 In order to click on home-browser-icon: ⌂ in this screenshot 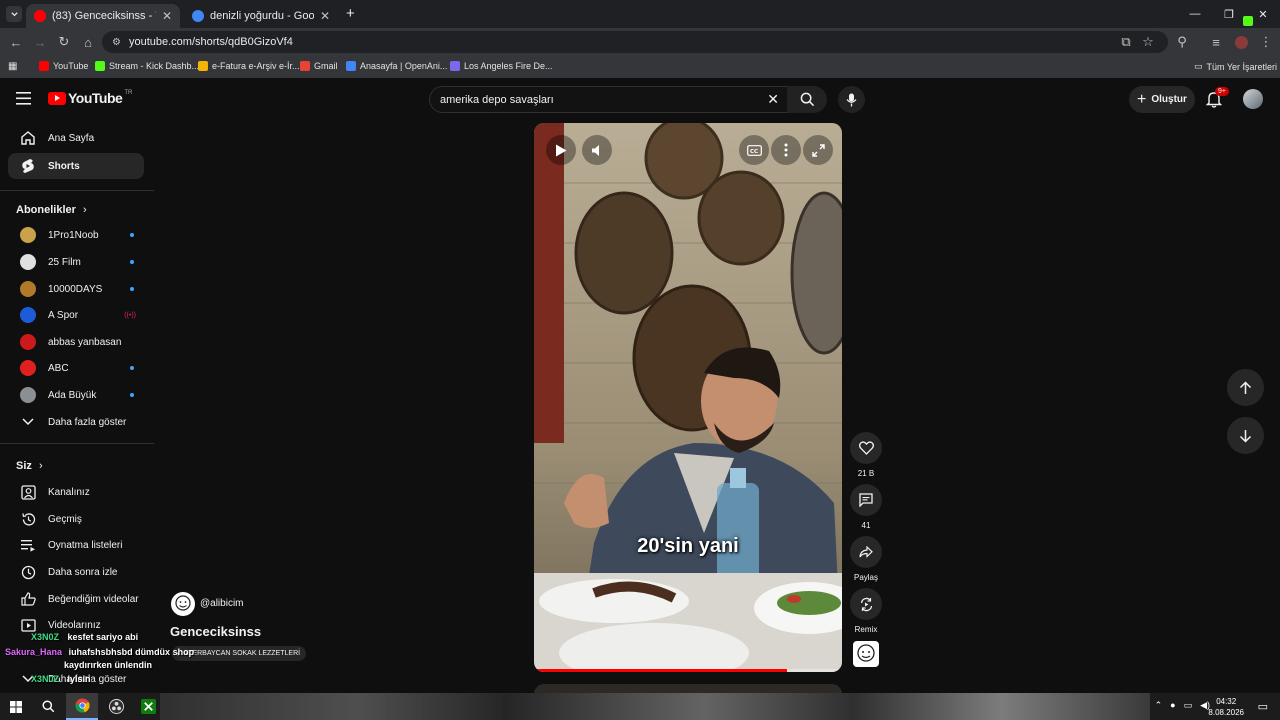, I will do `click(88, 42)`.